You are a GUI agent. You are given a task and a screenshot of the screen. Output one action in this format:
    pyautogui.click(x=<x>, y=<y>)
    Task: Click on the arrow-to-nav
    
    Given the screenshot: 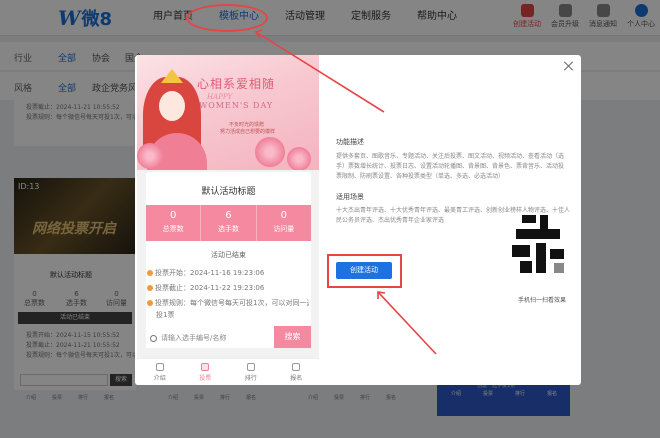 What is the action you would take?
    pyautogui.click(x=320, y=72)
    